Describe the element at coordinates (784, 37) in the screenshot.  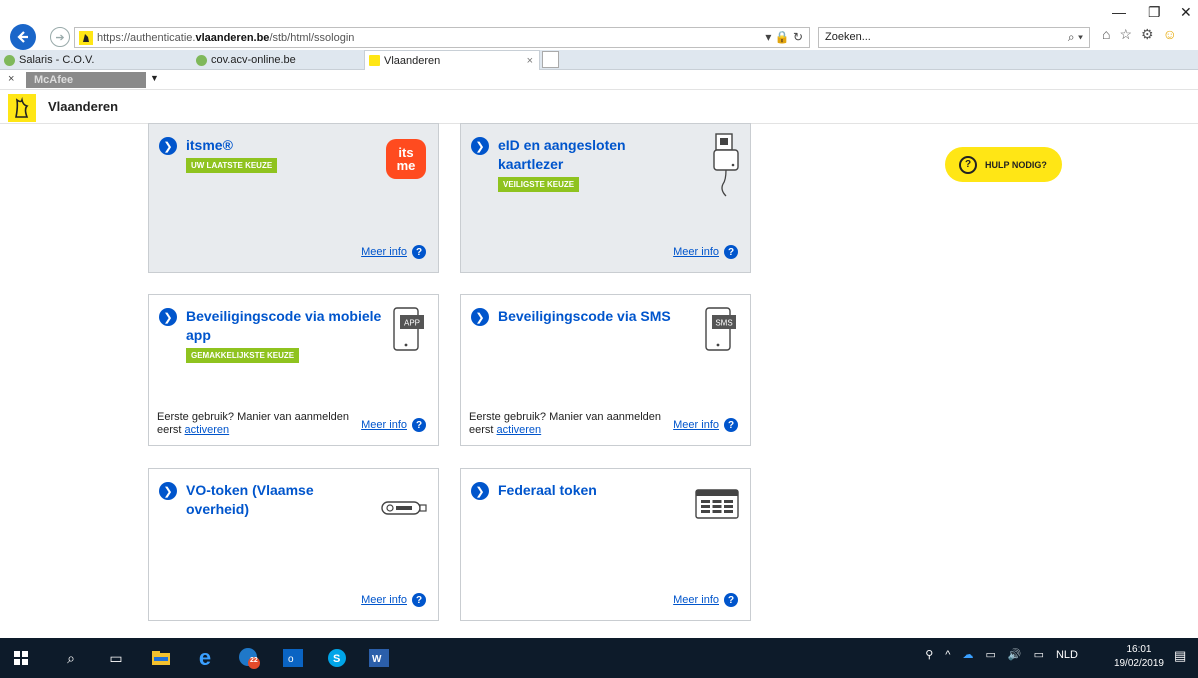
I see `address-tools: ▾ 🔒 ↻` at that location.